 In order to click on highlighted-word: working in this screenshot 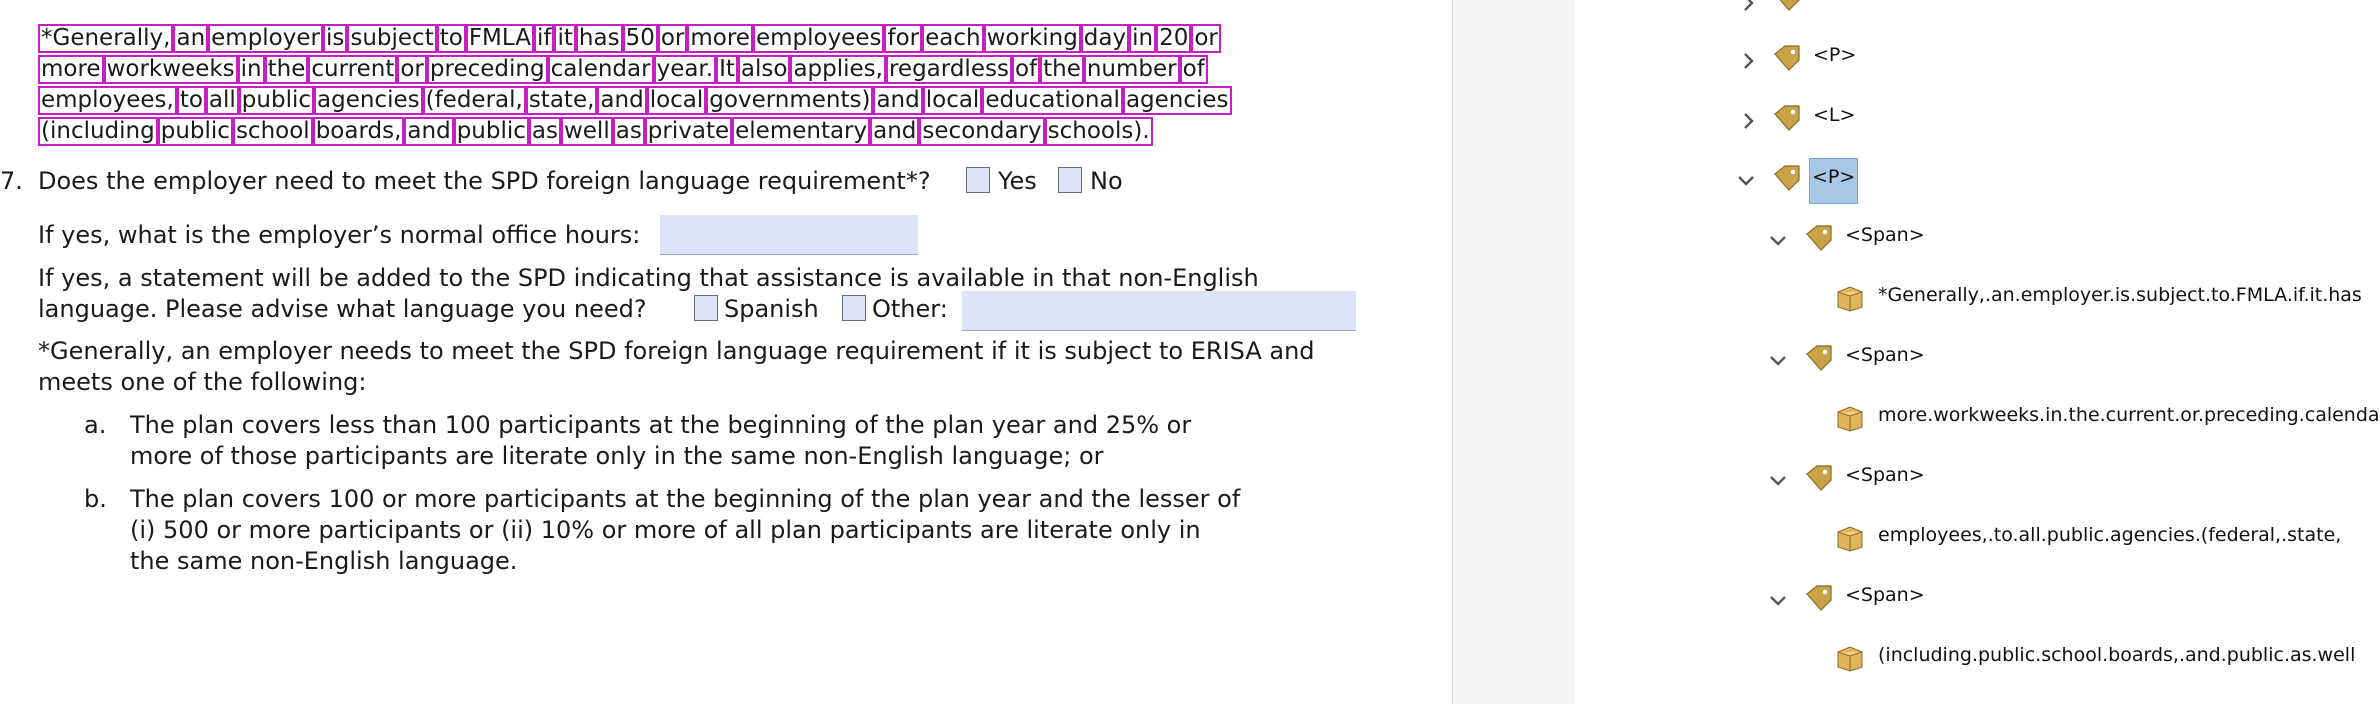, I will do `click(1032, 38)`.